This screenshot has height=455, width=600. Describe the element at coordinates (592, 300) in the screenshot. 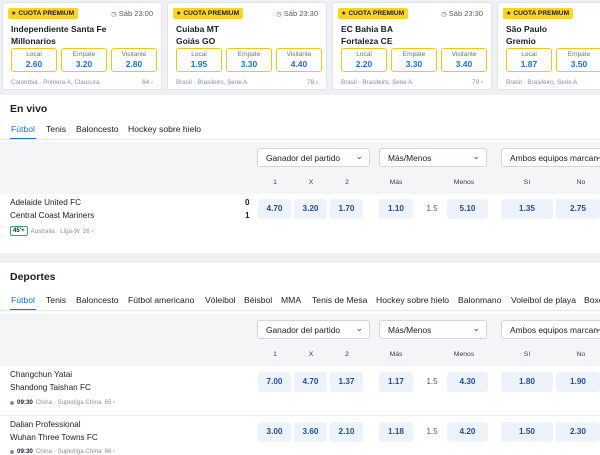

I see `tab-boxeo: Boxeo` at that location.